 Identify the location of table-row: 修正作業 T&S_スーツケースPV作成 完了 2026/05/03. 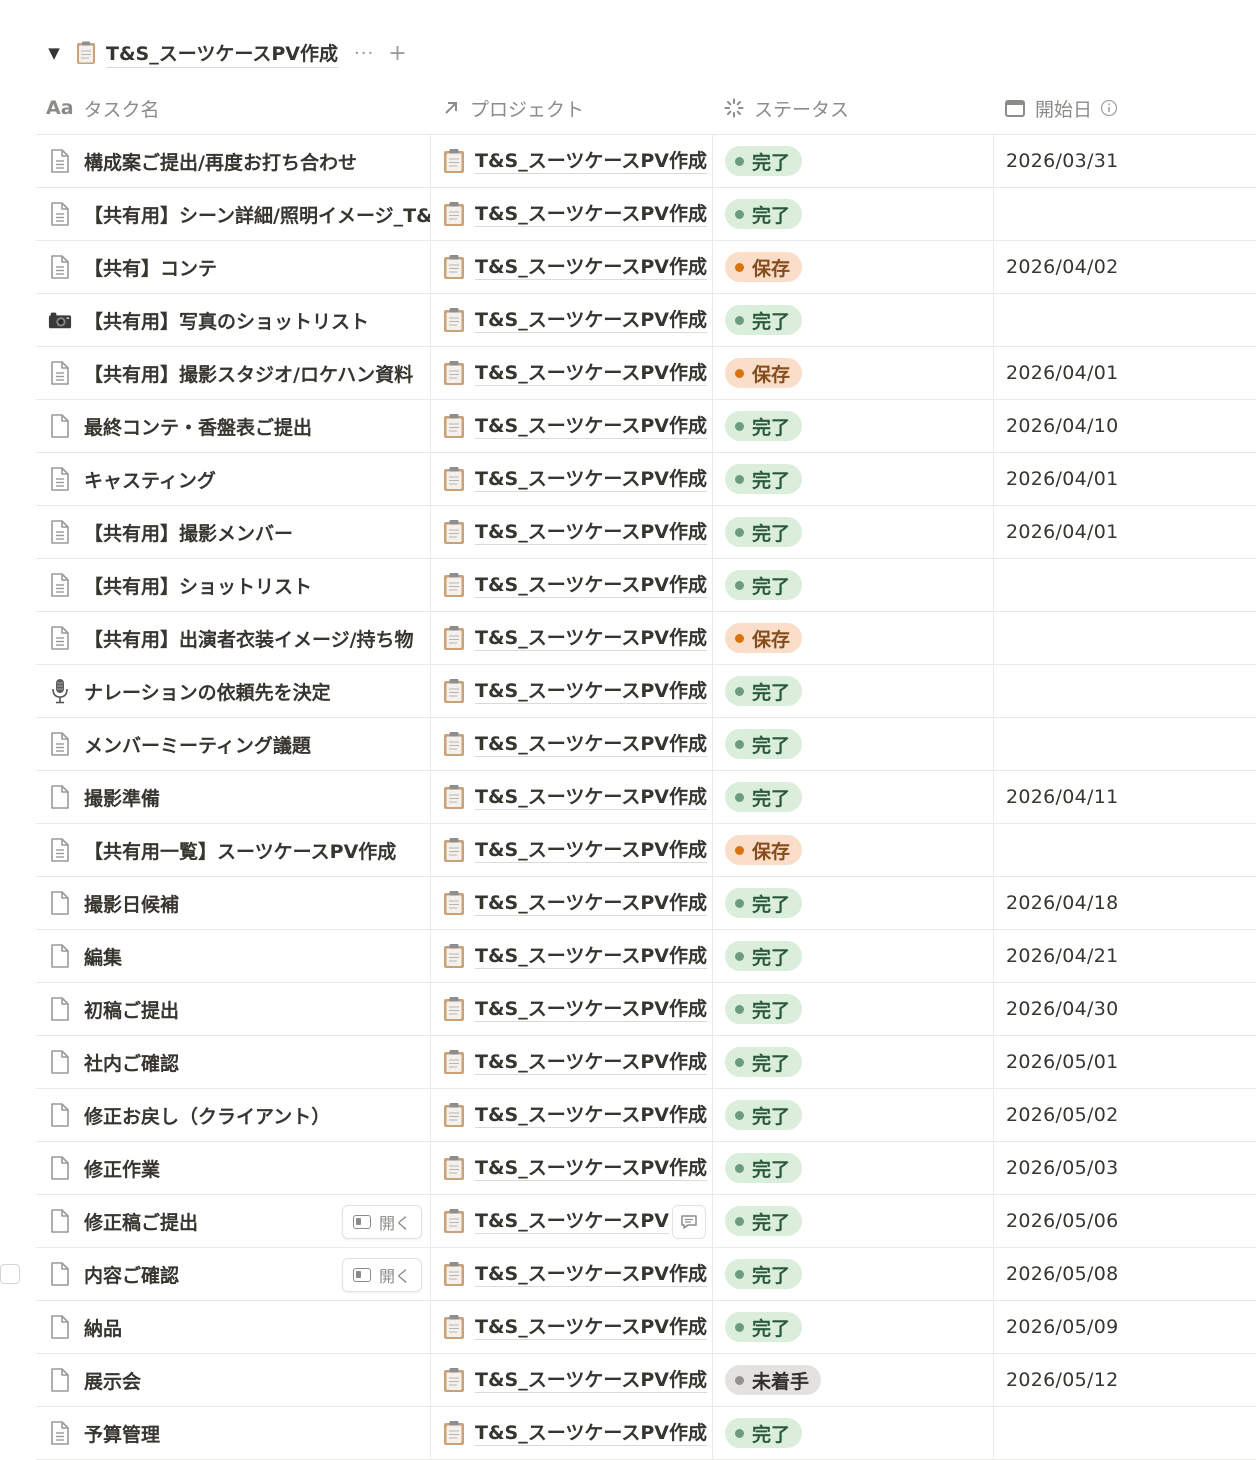
(646, 1168).